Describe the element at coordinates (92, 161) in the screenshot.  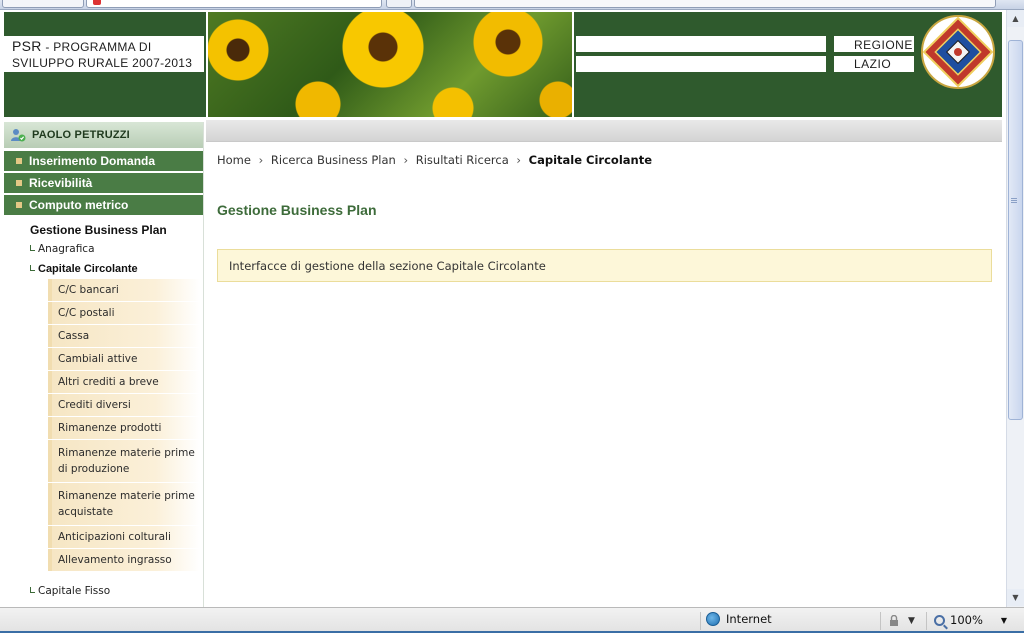
I see `menu-label: Inserimento Domanda` at that location.